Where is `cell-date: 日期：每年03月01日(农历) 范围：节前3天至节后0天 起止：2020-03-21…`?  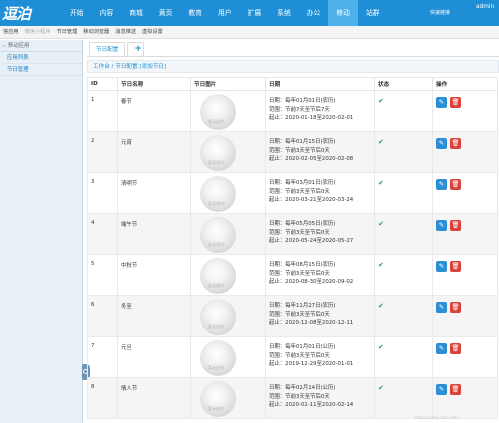
cell-date: 日期：每年03月01日(农历) 范围：节前3天至节后0天 起止：2020-03-21… is located at coordinates (320, 193).